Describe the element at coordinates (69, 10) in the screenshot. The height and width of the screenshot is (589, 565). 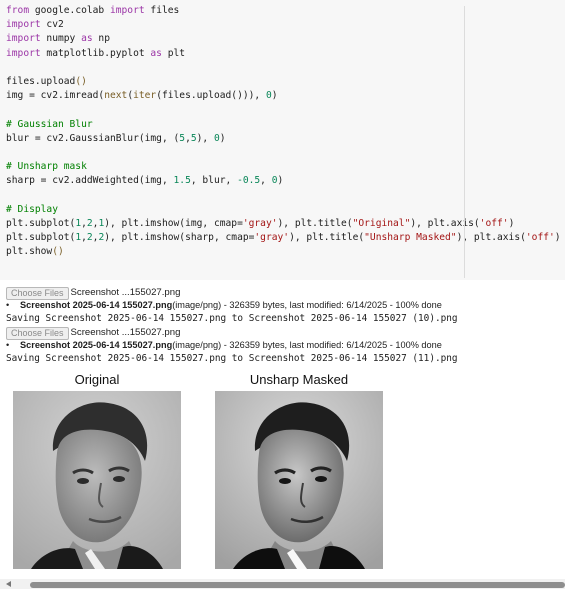
I see `code-token: google.colab` at that location.